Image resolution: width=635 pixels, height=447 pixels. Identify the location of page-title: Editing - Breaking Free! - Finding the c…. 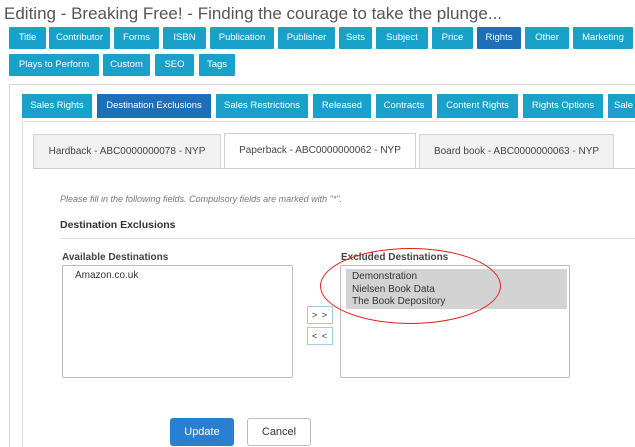
(253, 13).